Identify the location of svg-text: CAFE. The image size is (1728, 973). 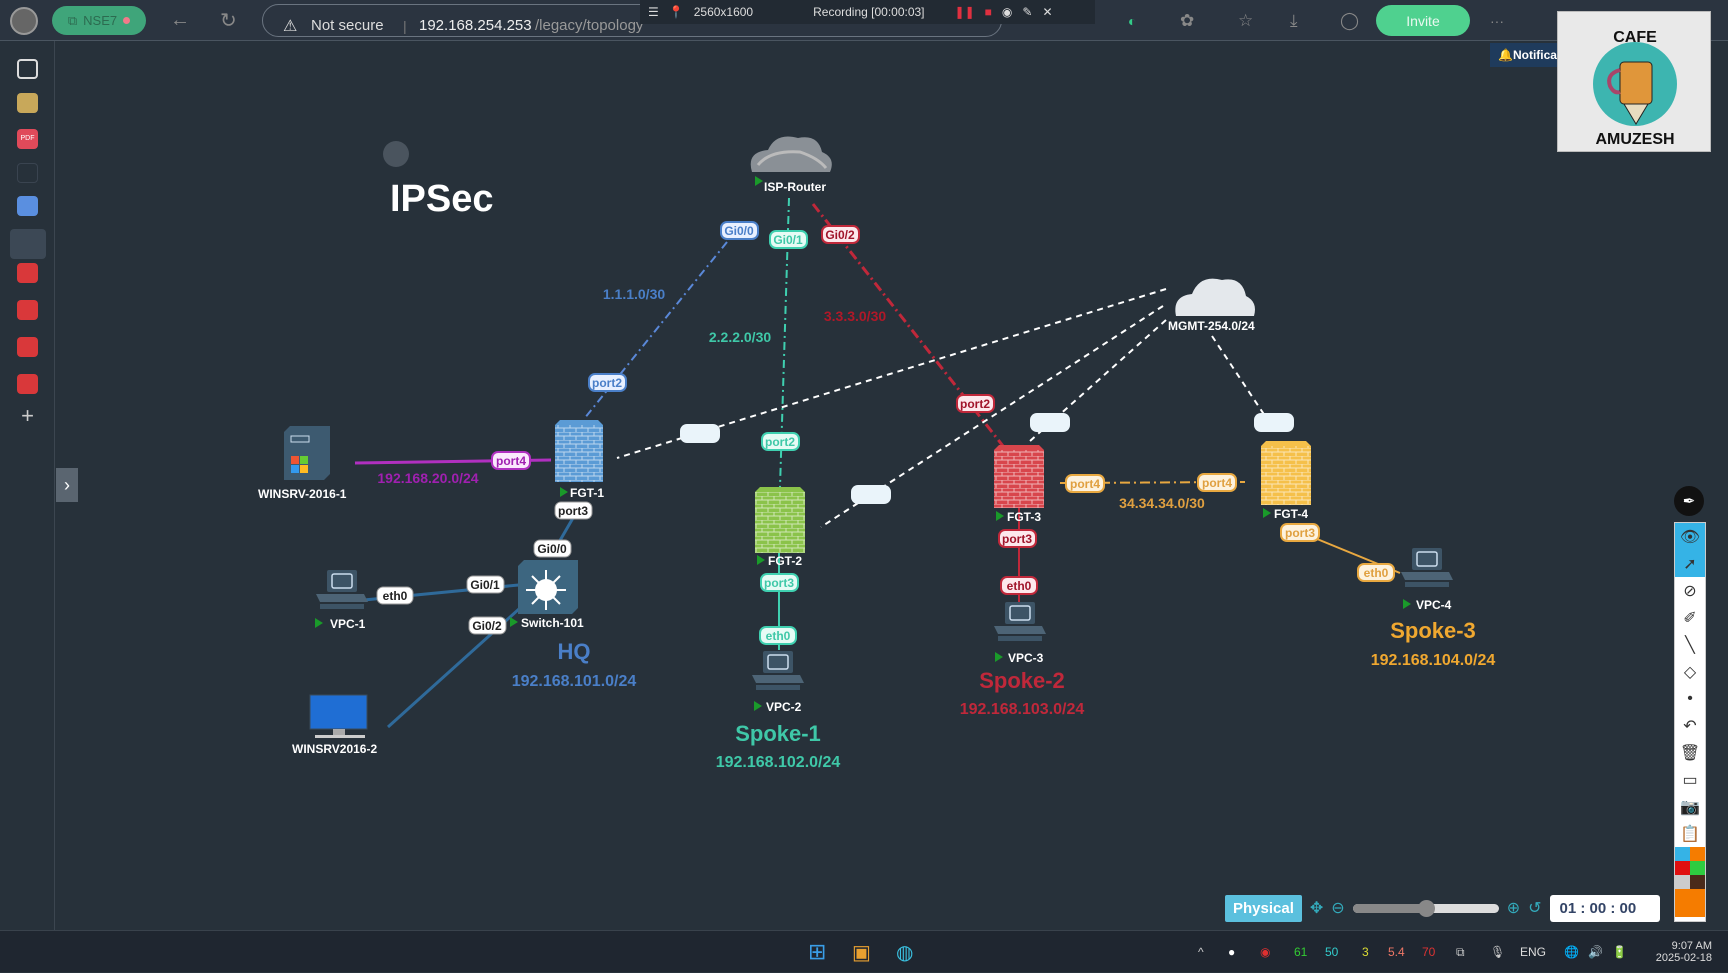
(1635, 37).